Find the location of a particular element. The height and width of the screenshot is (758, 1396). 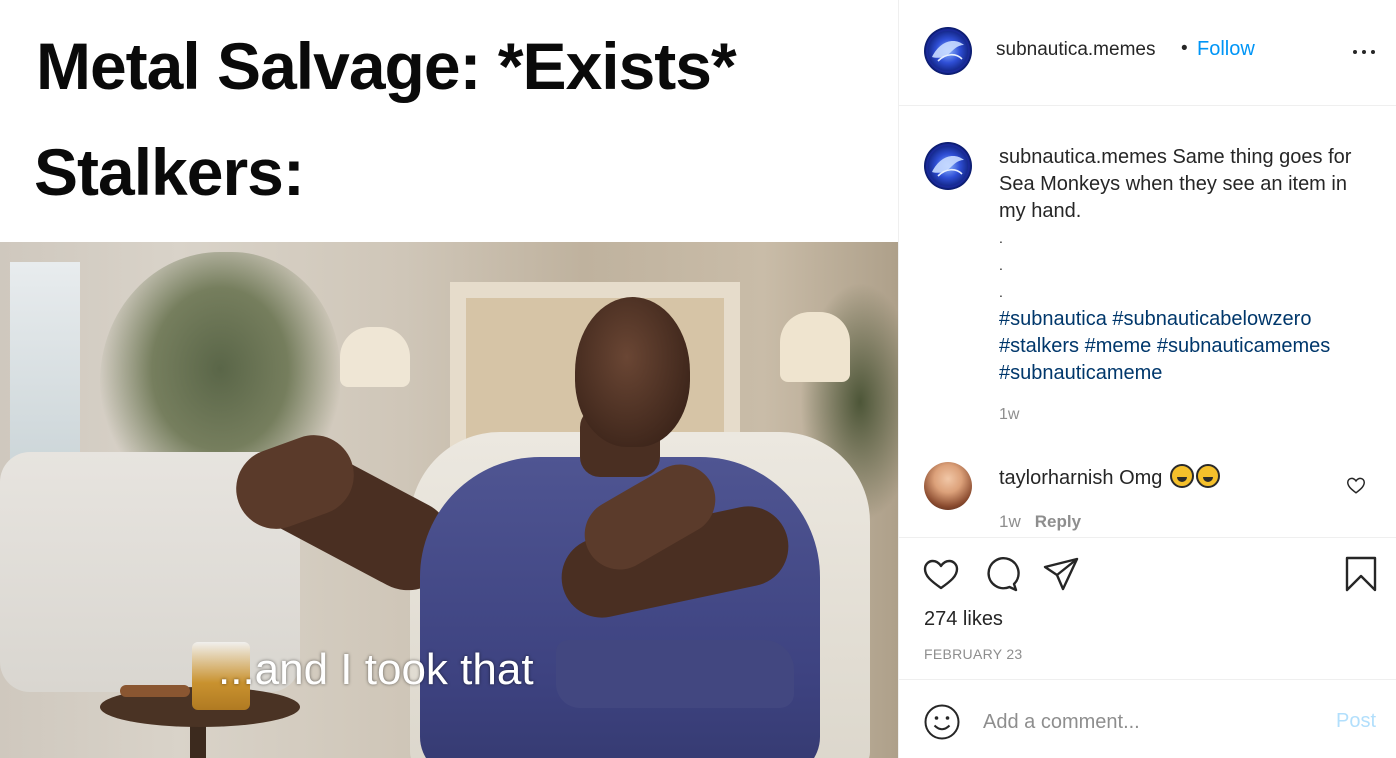

comment-username: taylorharnish is located at coordinates (1056, 478).